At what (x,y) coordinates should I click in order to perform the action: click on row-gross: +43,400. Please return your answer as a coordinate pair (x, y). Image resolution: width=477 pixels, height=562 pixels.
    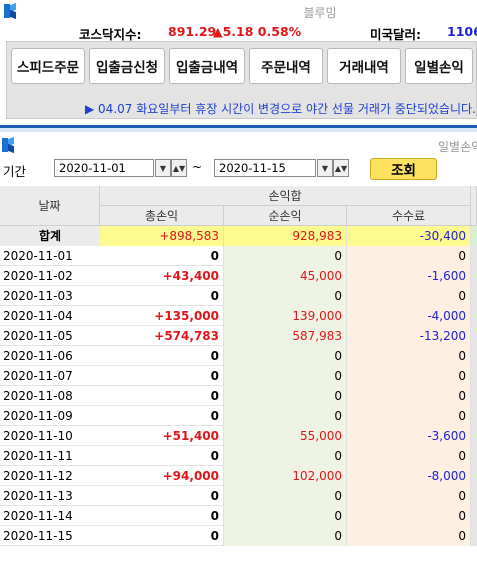
    Looking at the image, I should click on (162, 276).